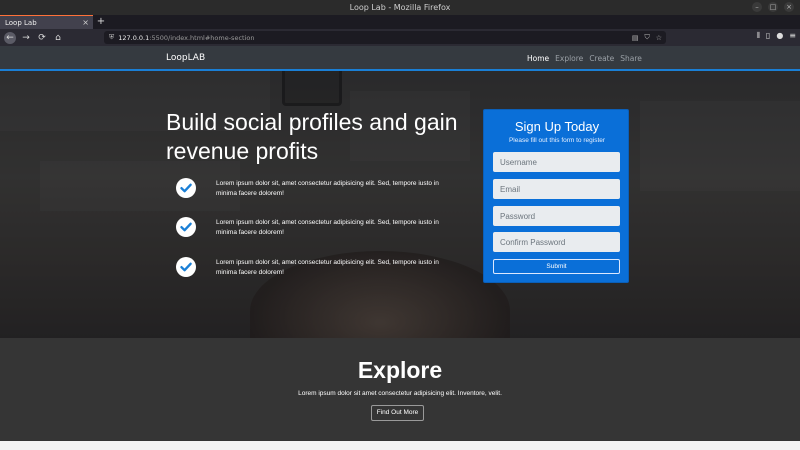 The image size is (800, 450). Describe the element at coordinates (58, 38) in the screenshot. I see `home-icon: ⌂` at that location.